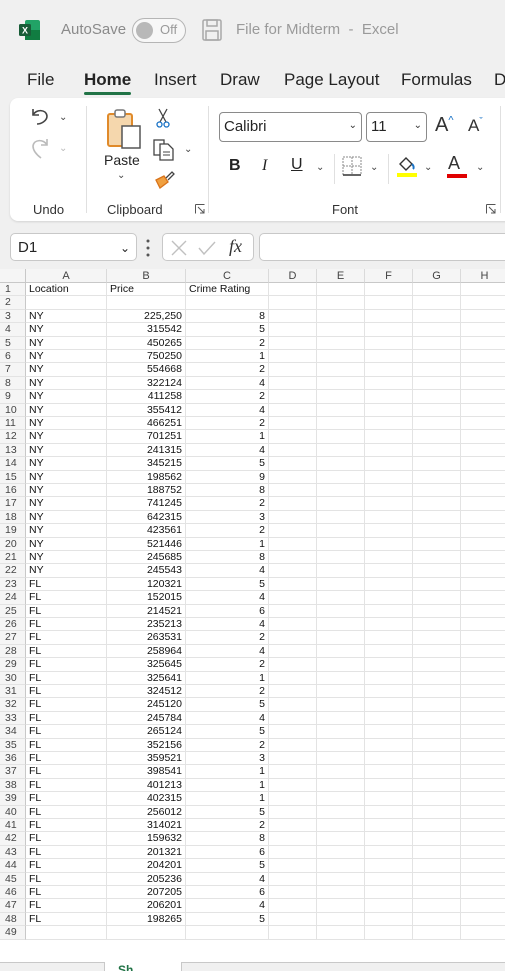  What do you see at coordinates (293, 812) in the screenshot?
I see `cell-d40` at bounding box center [293, 812].